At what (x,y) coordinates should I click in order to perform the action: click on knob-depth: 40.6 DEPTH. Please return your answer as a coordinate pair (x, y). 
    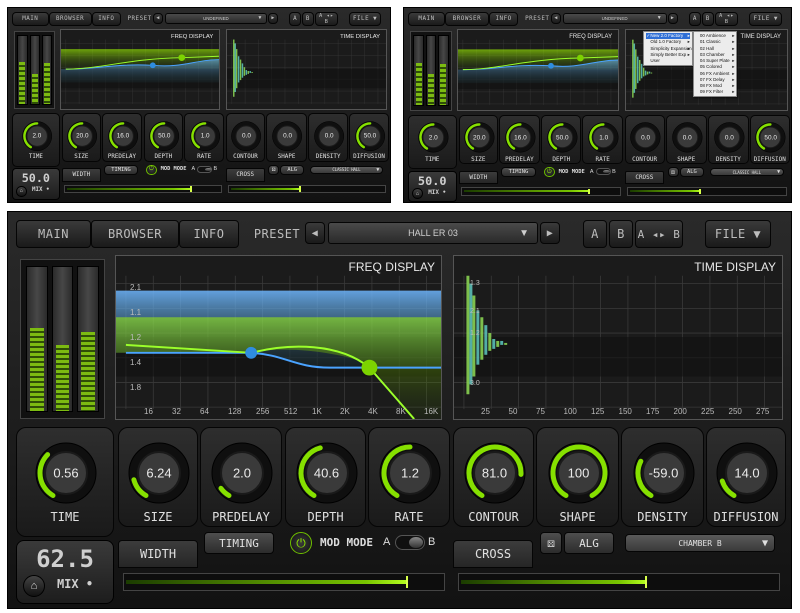
    Looking at the image, I should click on (325, 477).